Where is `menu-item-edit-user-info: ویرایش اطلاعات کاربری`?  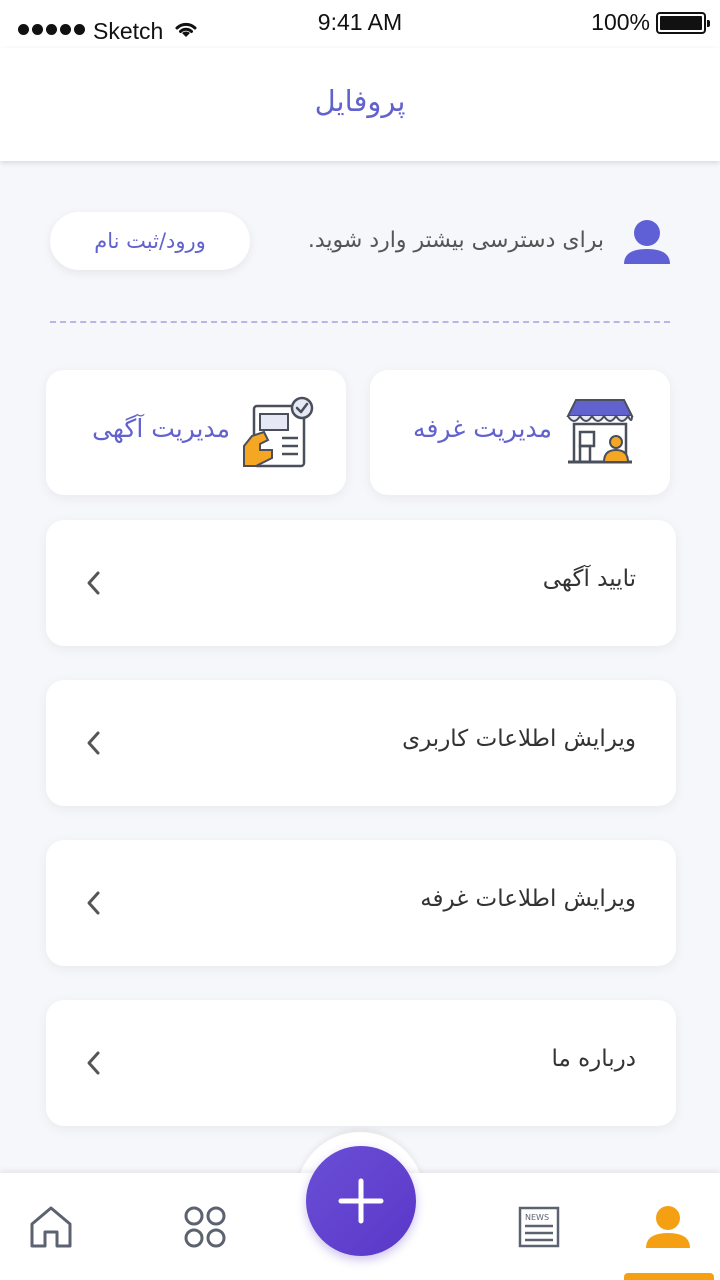 menu-item-edit-user-info: ویرایش اطلاعات کاربری is located at coordinates (361, 743).